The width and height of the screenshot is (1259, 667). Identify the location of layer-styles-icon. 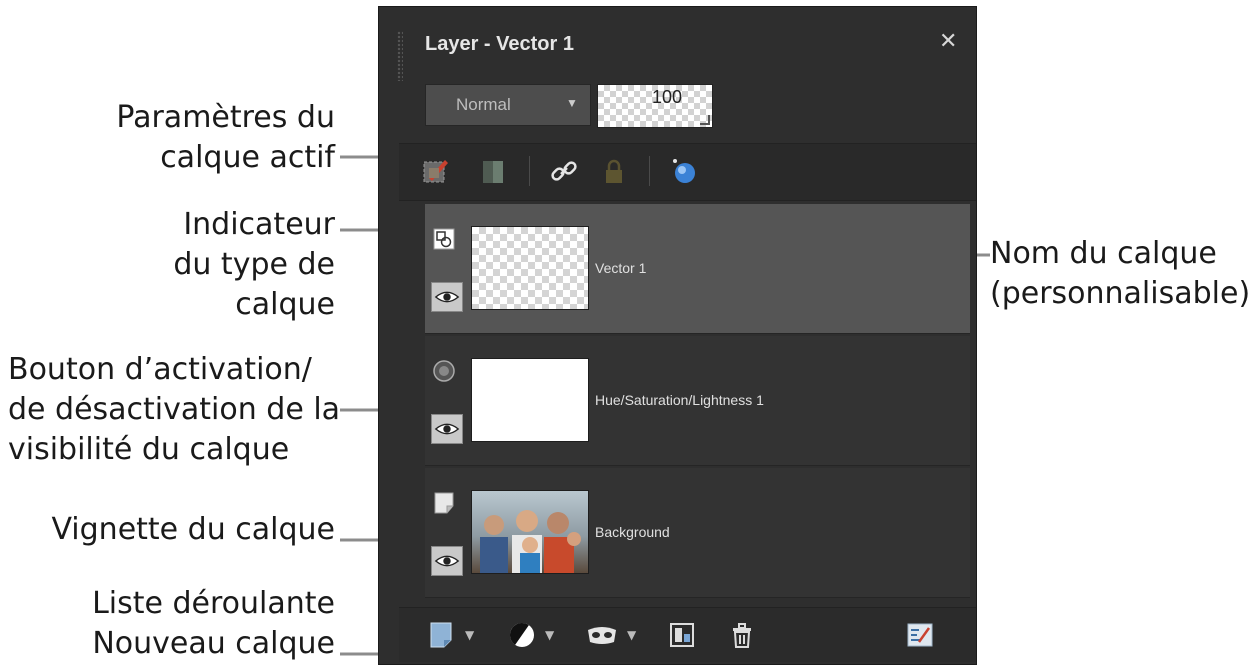
(920, 635).